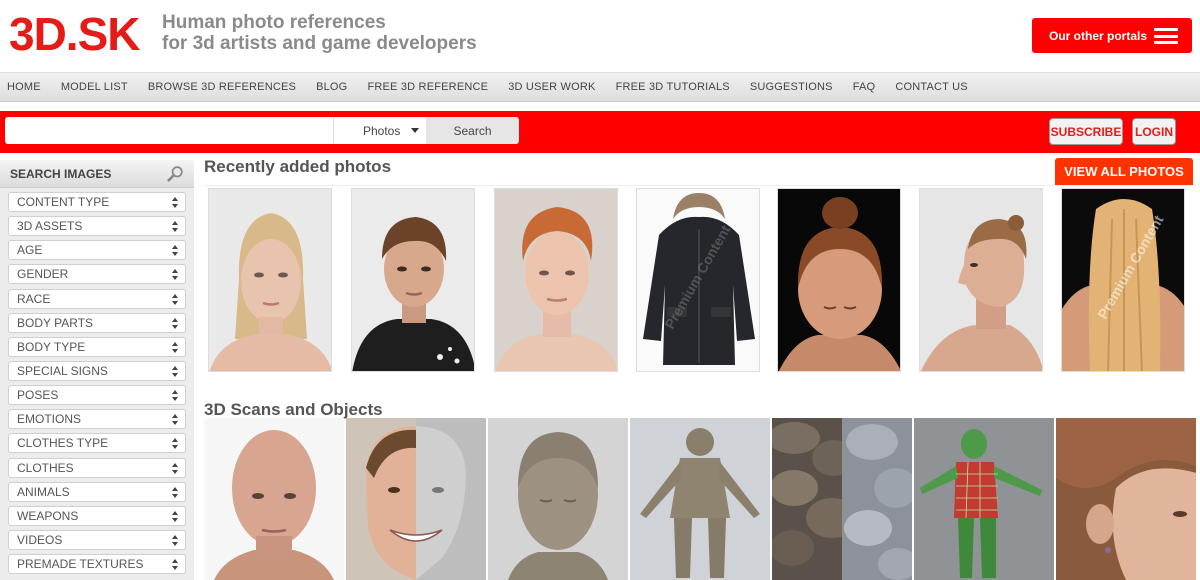 The image size is (1200, 580). I want to click on search-bar: Photos Search SUBSCRIBE LOGIN, so click(600, 132).